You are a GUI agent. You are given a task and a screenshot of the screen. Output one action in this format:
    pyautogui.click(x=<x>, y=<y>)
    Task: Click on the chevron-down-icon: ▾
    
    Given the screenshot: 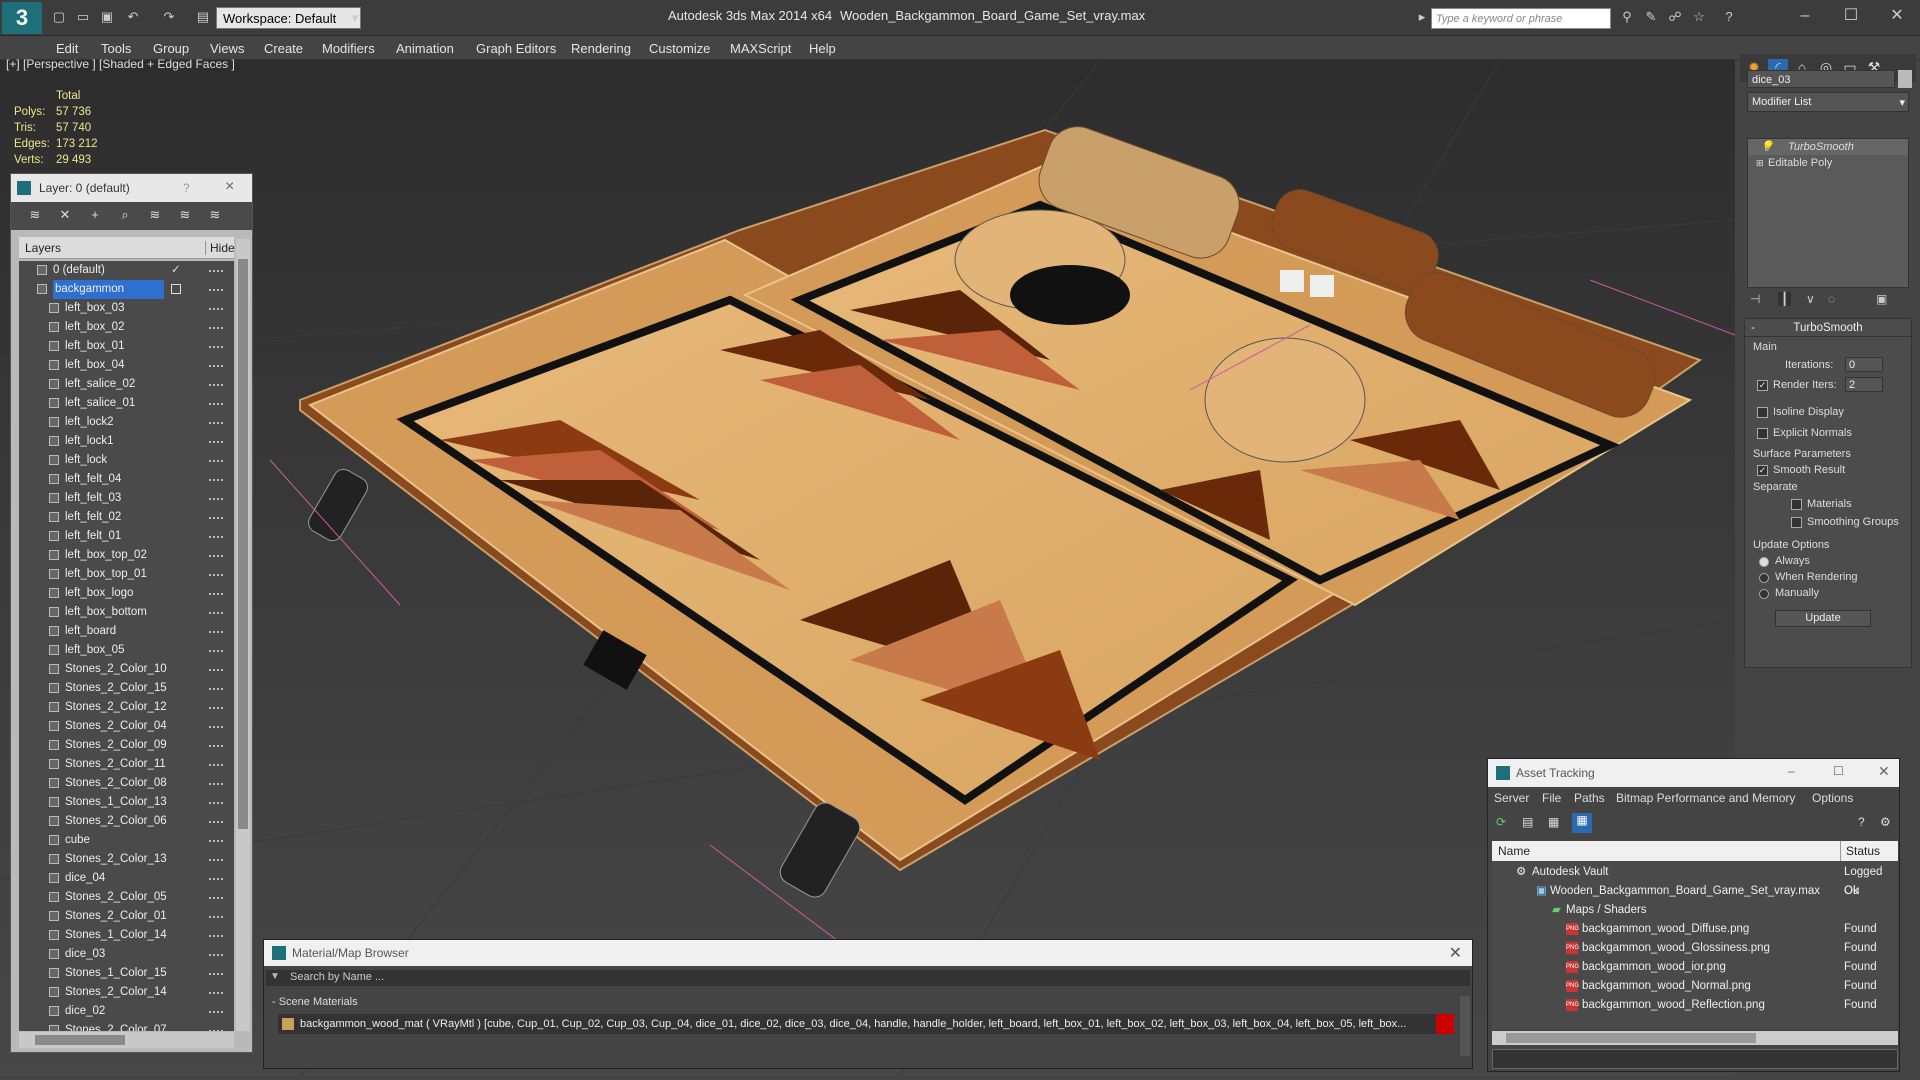 What is the action you would take?
    pyautogui.click(x=355, y=18)
    